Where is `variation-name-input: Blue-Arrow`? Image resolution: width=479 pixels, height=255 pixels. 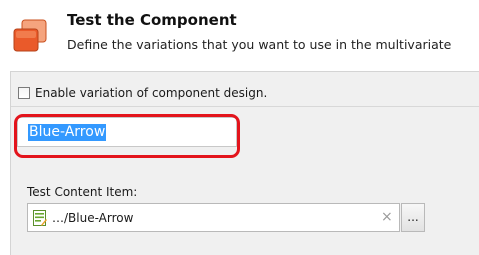 variation-name-input: Blue-Arrow is located at coordinates (127, 132).